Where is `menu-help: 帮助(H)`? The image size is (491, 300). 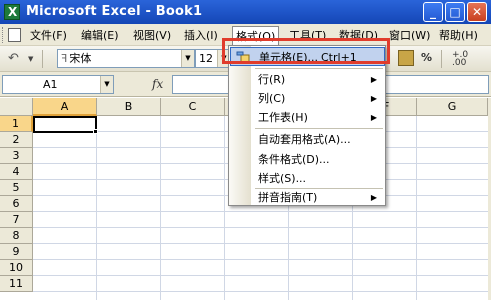
menu-help: 帮助(H) is located at coordinates (458, 35).